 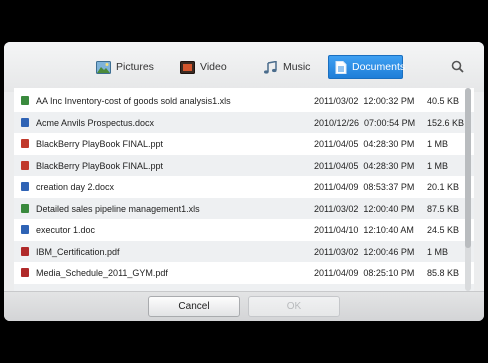 I want to click on tab-pictures: Pictures, so click(x=125, y=67).